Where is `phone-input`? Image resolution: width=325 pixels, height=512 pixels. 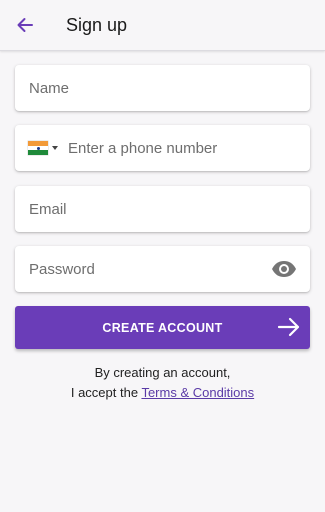 phone-input is located at coordinates (182, 148).